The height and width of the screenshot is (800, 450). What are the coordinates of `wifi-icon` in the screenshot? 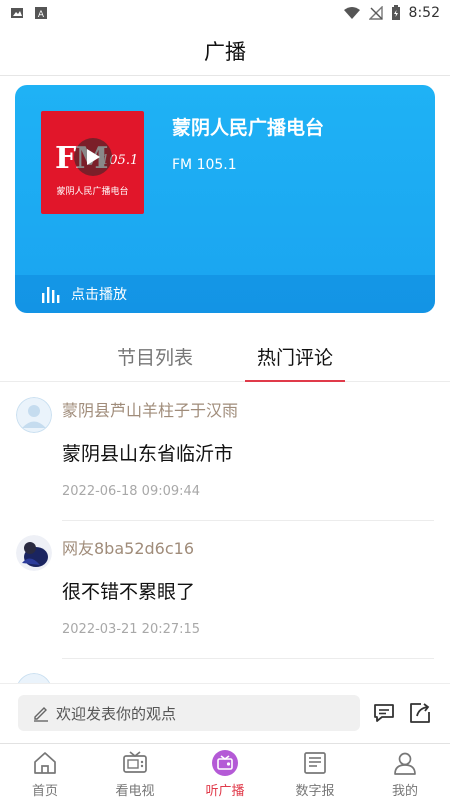 It's located at (351, 13).